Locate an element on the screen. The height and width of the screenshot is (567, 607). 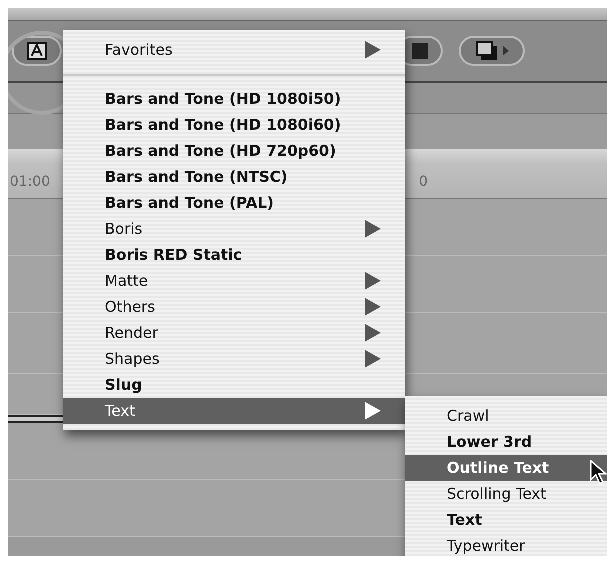
menu-item: Bars and Tone (PAL) is located at coordinates (234, 203).